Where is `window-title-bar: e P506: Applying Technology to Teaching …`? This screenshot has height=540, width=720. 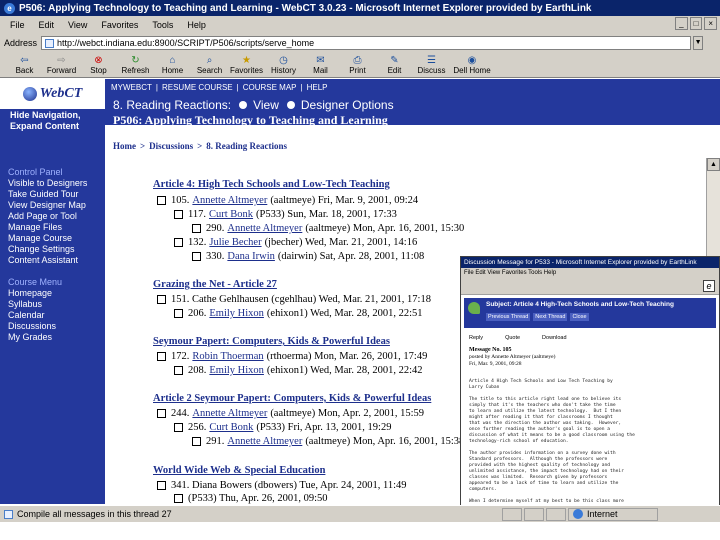 window-title-bar: e P506: Applying Technology to Teaching … is located at coordinates (360, 8).